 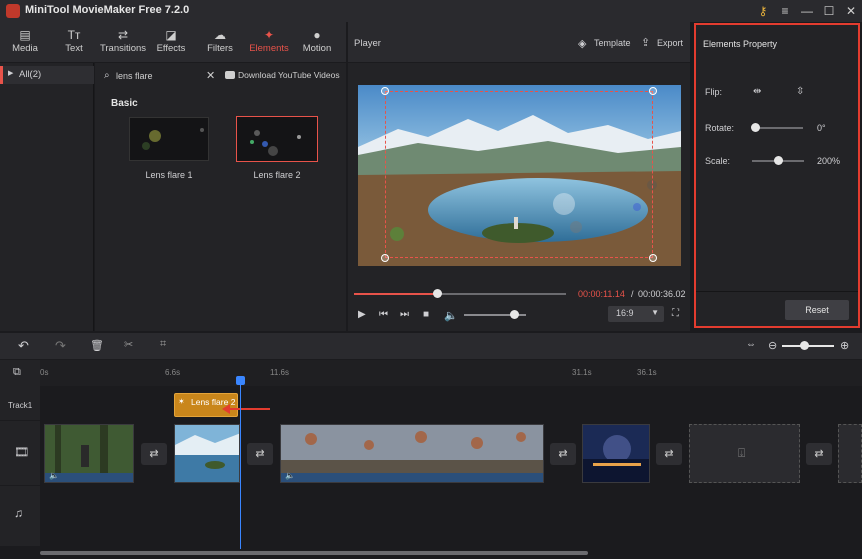 What do you see at coordinates (636, 314) in the screenshot?
I see `aspect-ratio-select: 16:9 ▼` at bounding box center [636, 314].